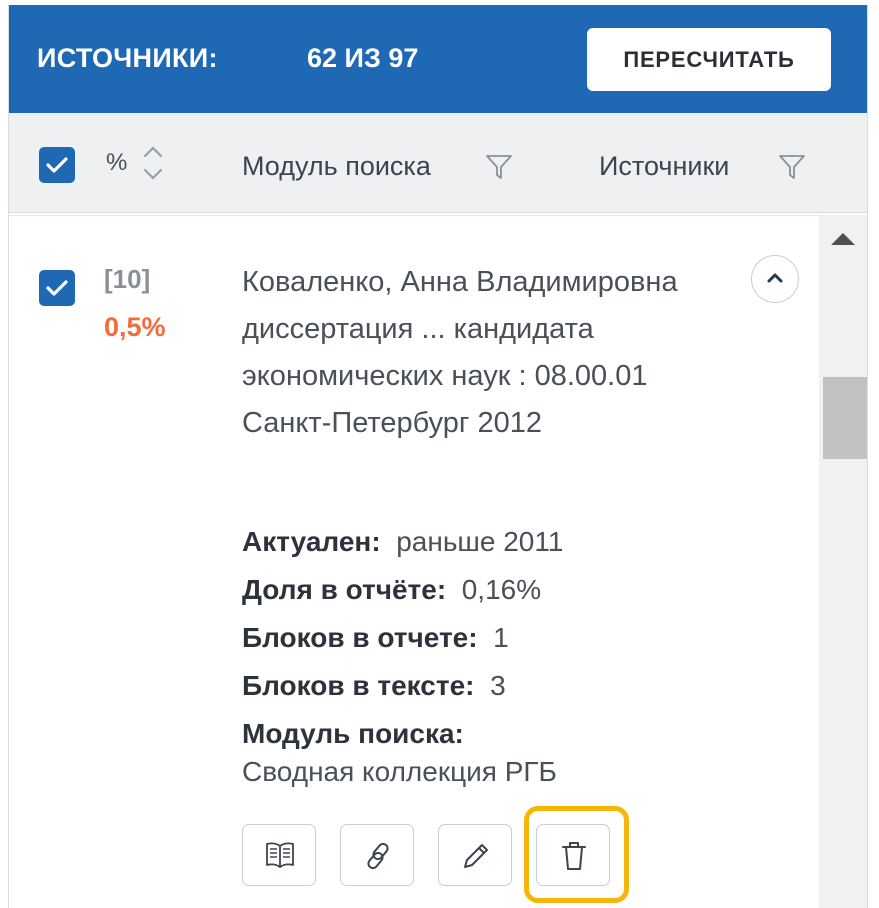 The image size is (879, 908). I want to click on detail-blocks-report: Блоков в отчете: 1, so click(375, 637).